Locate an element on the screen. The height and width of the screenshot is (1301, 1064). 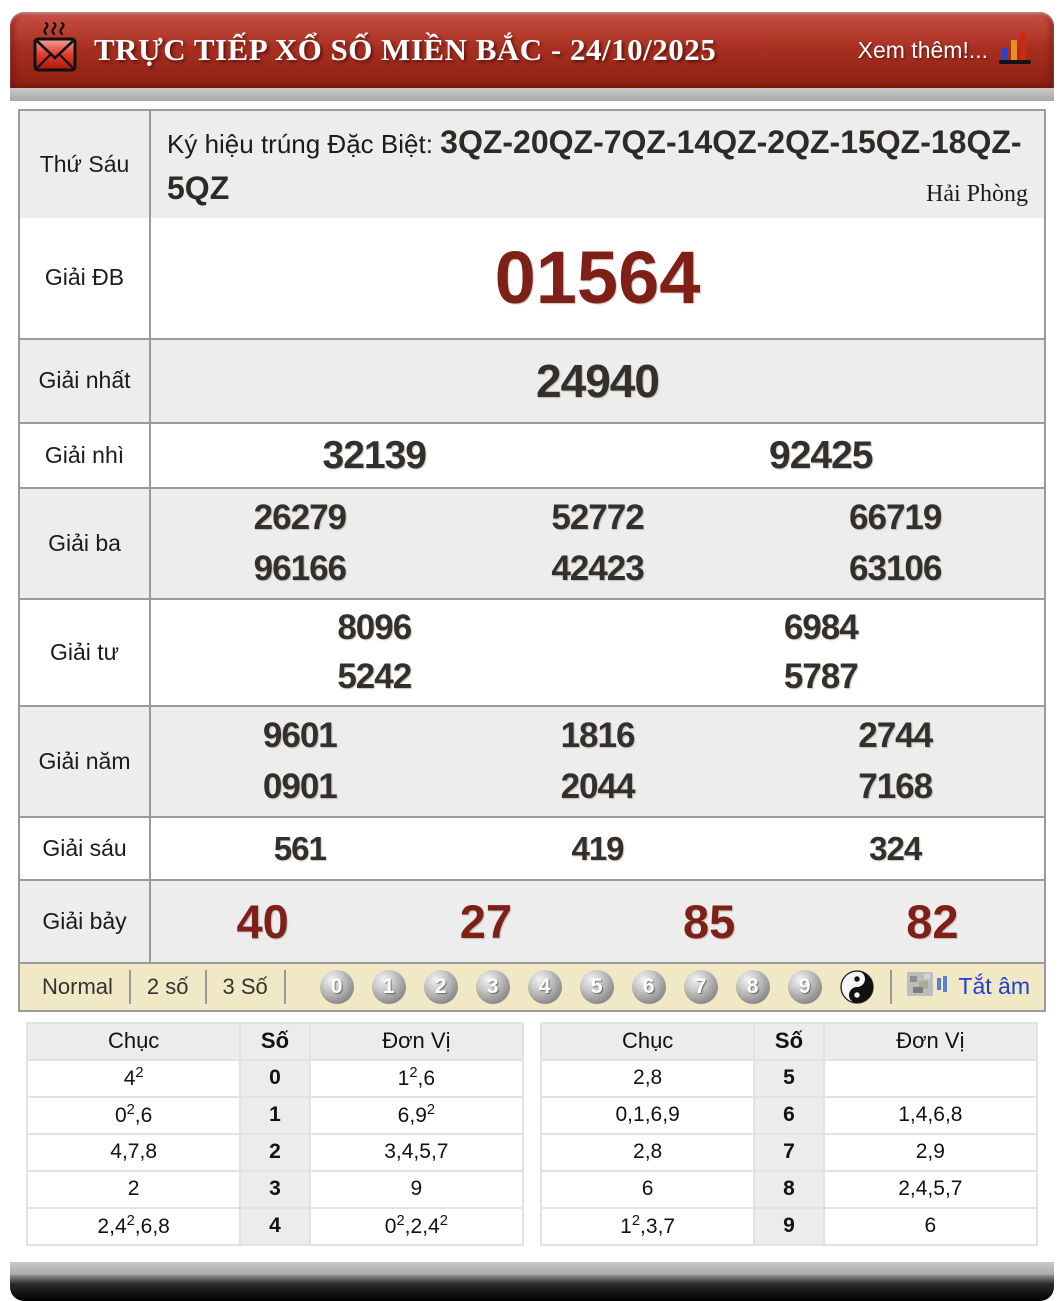
prize-row-nam: Giải năm 9601 1816 2744 0901 2044 7168 is located at coordinates (532, 760).